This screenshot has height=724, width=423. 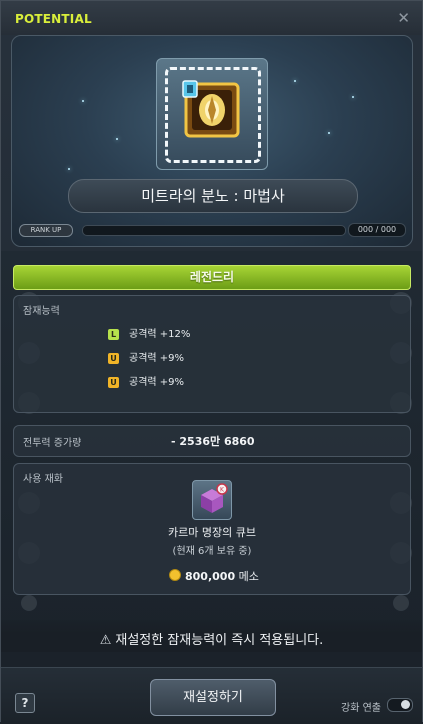 I want to click on rank-progress-bar, so click(x=214, y=230).